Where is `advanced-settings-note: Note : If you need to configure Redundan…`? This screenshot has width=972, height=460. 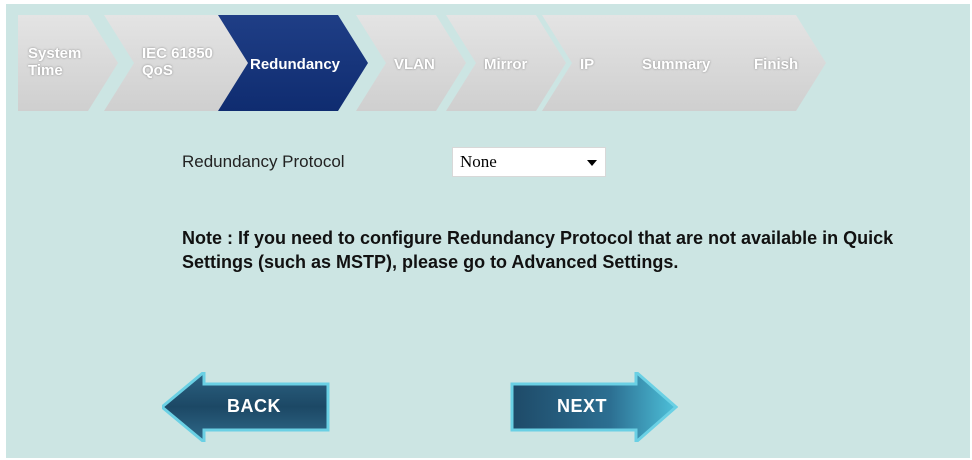
advanced-settings-note: Note : If you need to configure Redundan… is located at coordinates (538, 250).